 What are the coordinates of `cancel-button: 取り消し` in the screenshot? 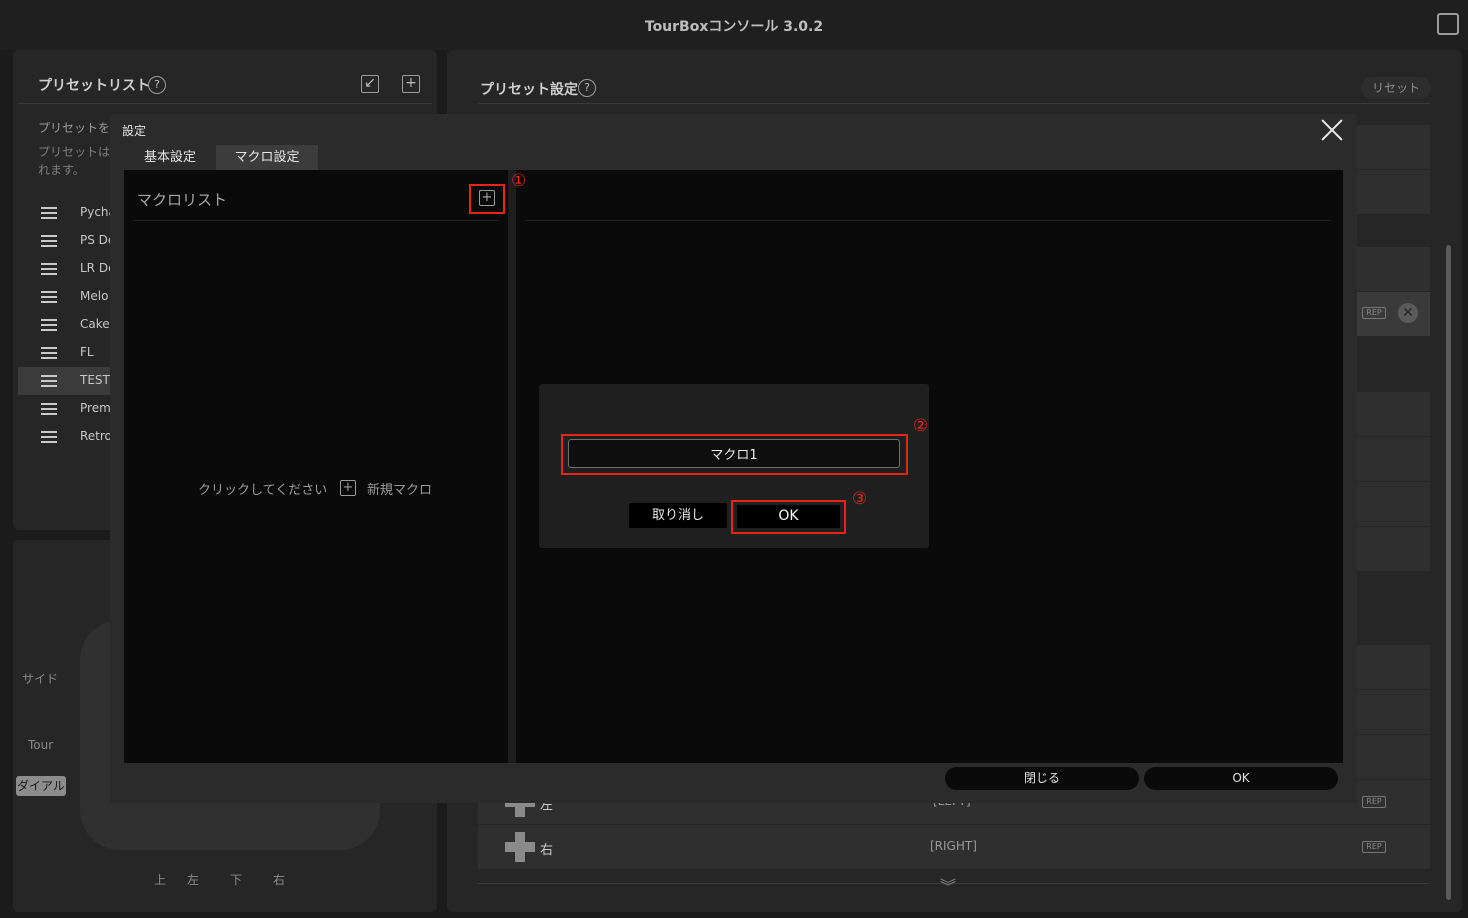 It's located at (678, 515).